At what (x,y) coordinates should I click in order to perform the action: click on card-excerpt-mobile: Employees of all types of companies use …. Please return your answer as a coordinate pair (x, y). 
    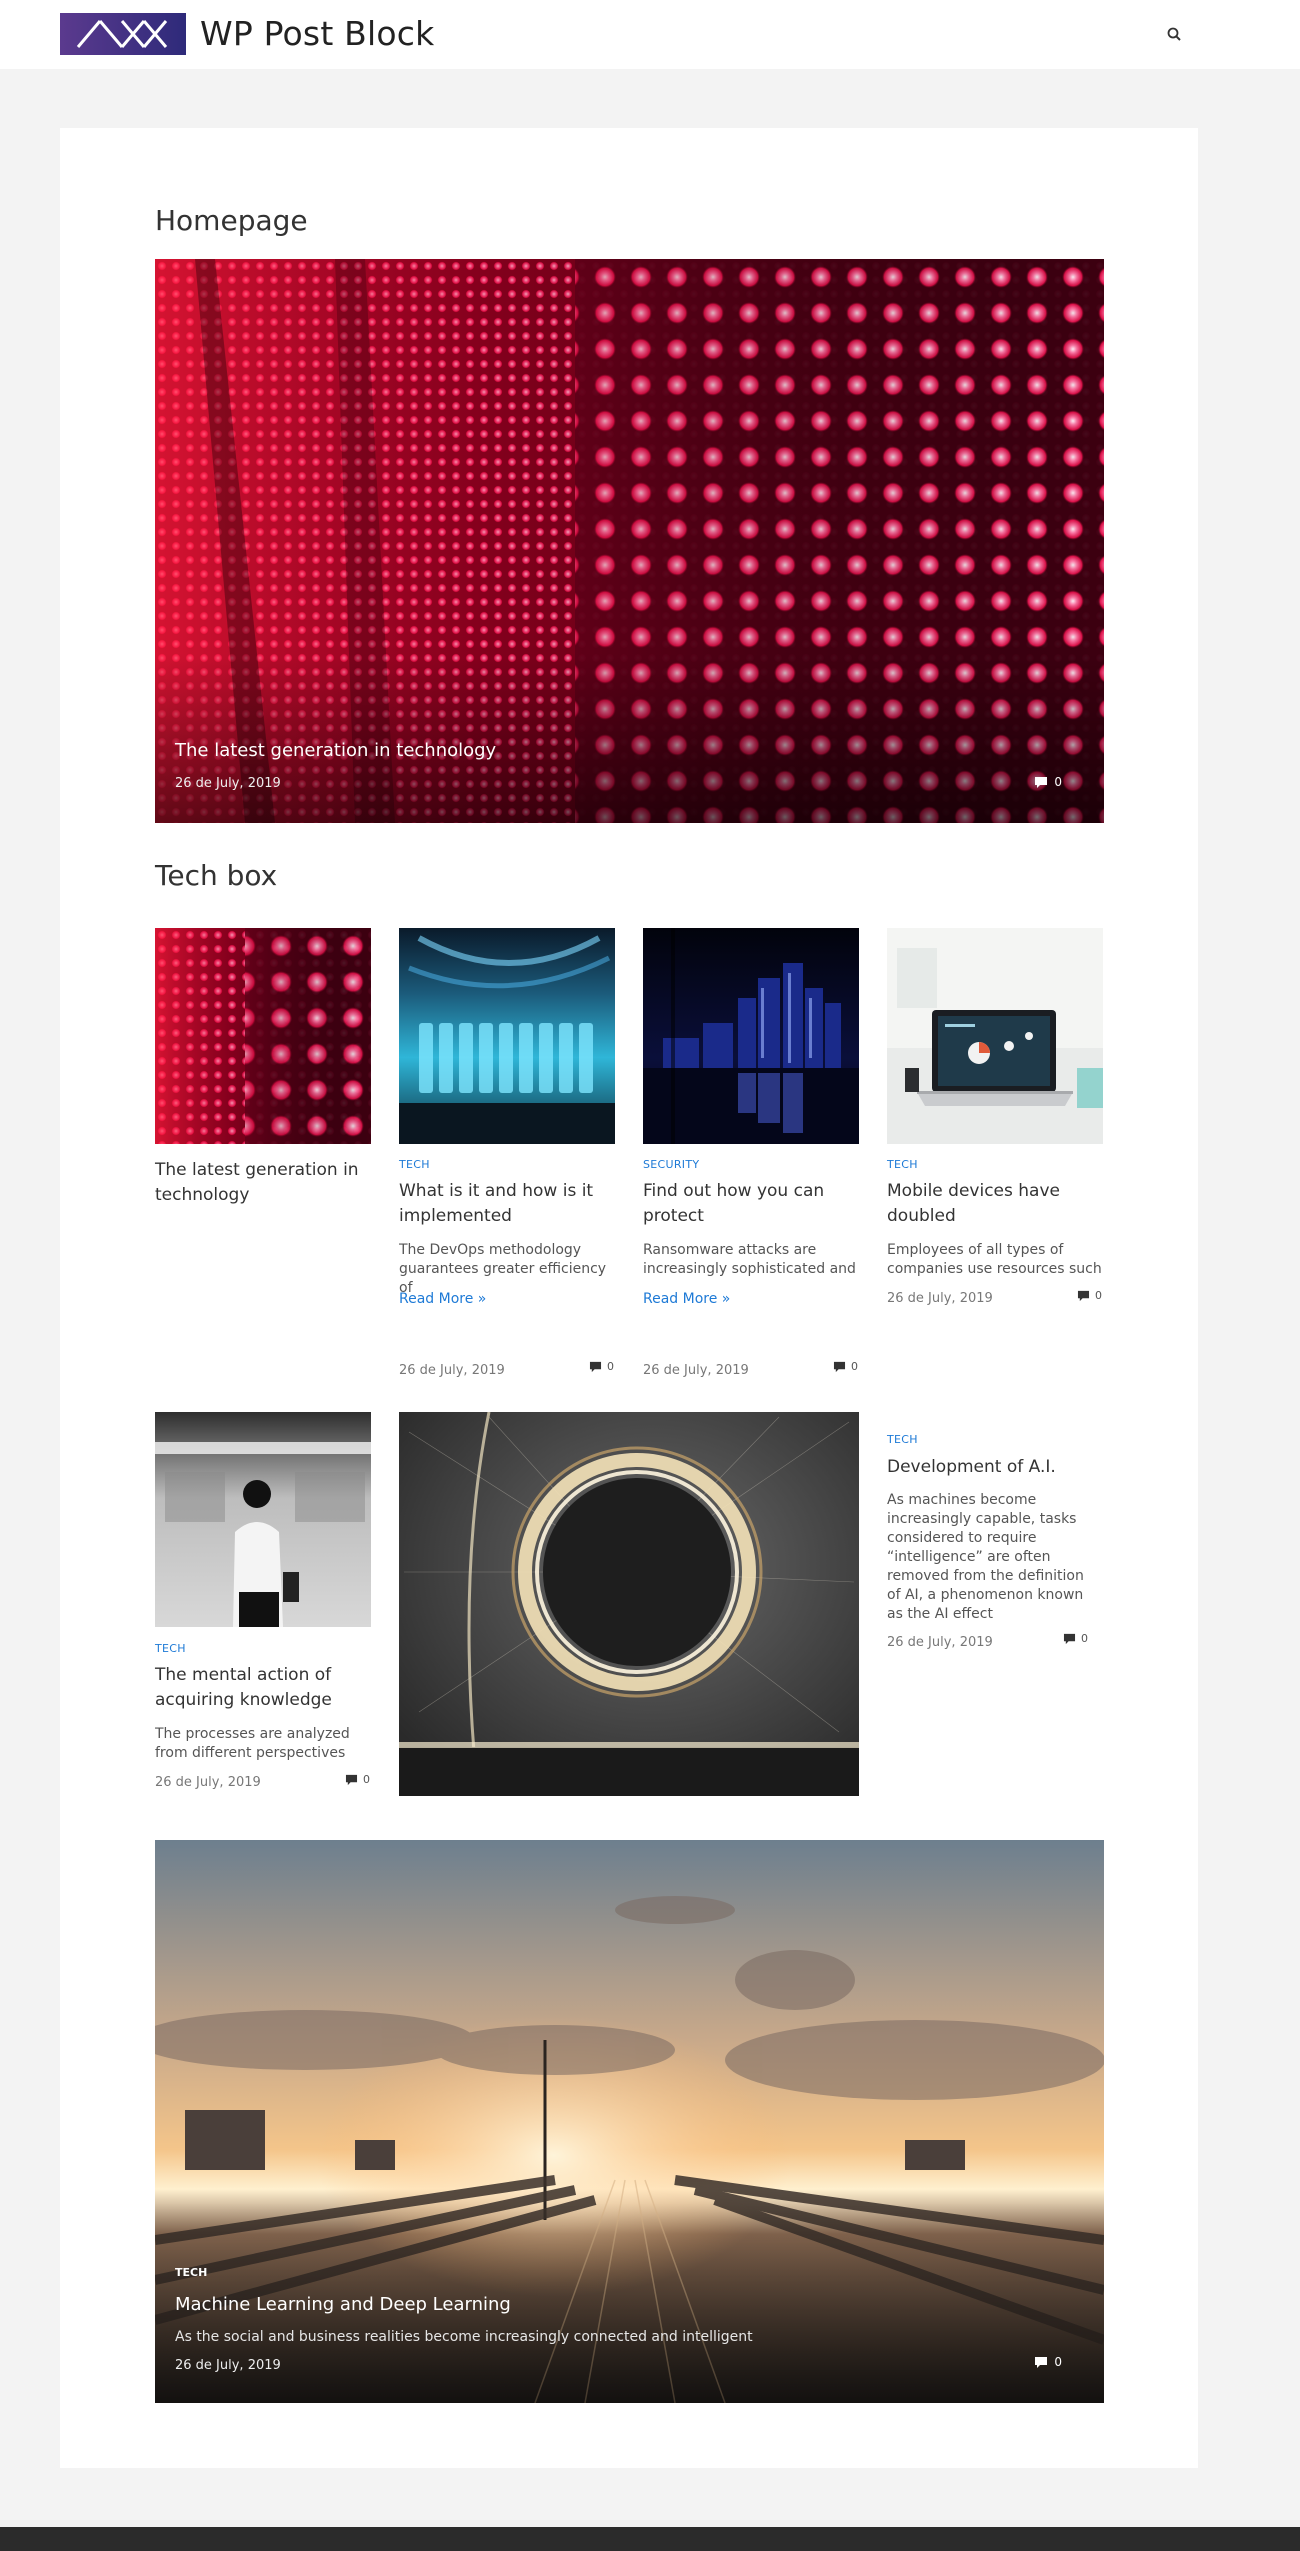
    Looking at the image, I should click on (995, 1260).